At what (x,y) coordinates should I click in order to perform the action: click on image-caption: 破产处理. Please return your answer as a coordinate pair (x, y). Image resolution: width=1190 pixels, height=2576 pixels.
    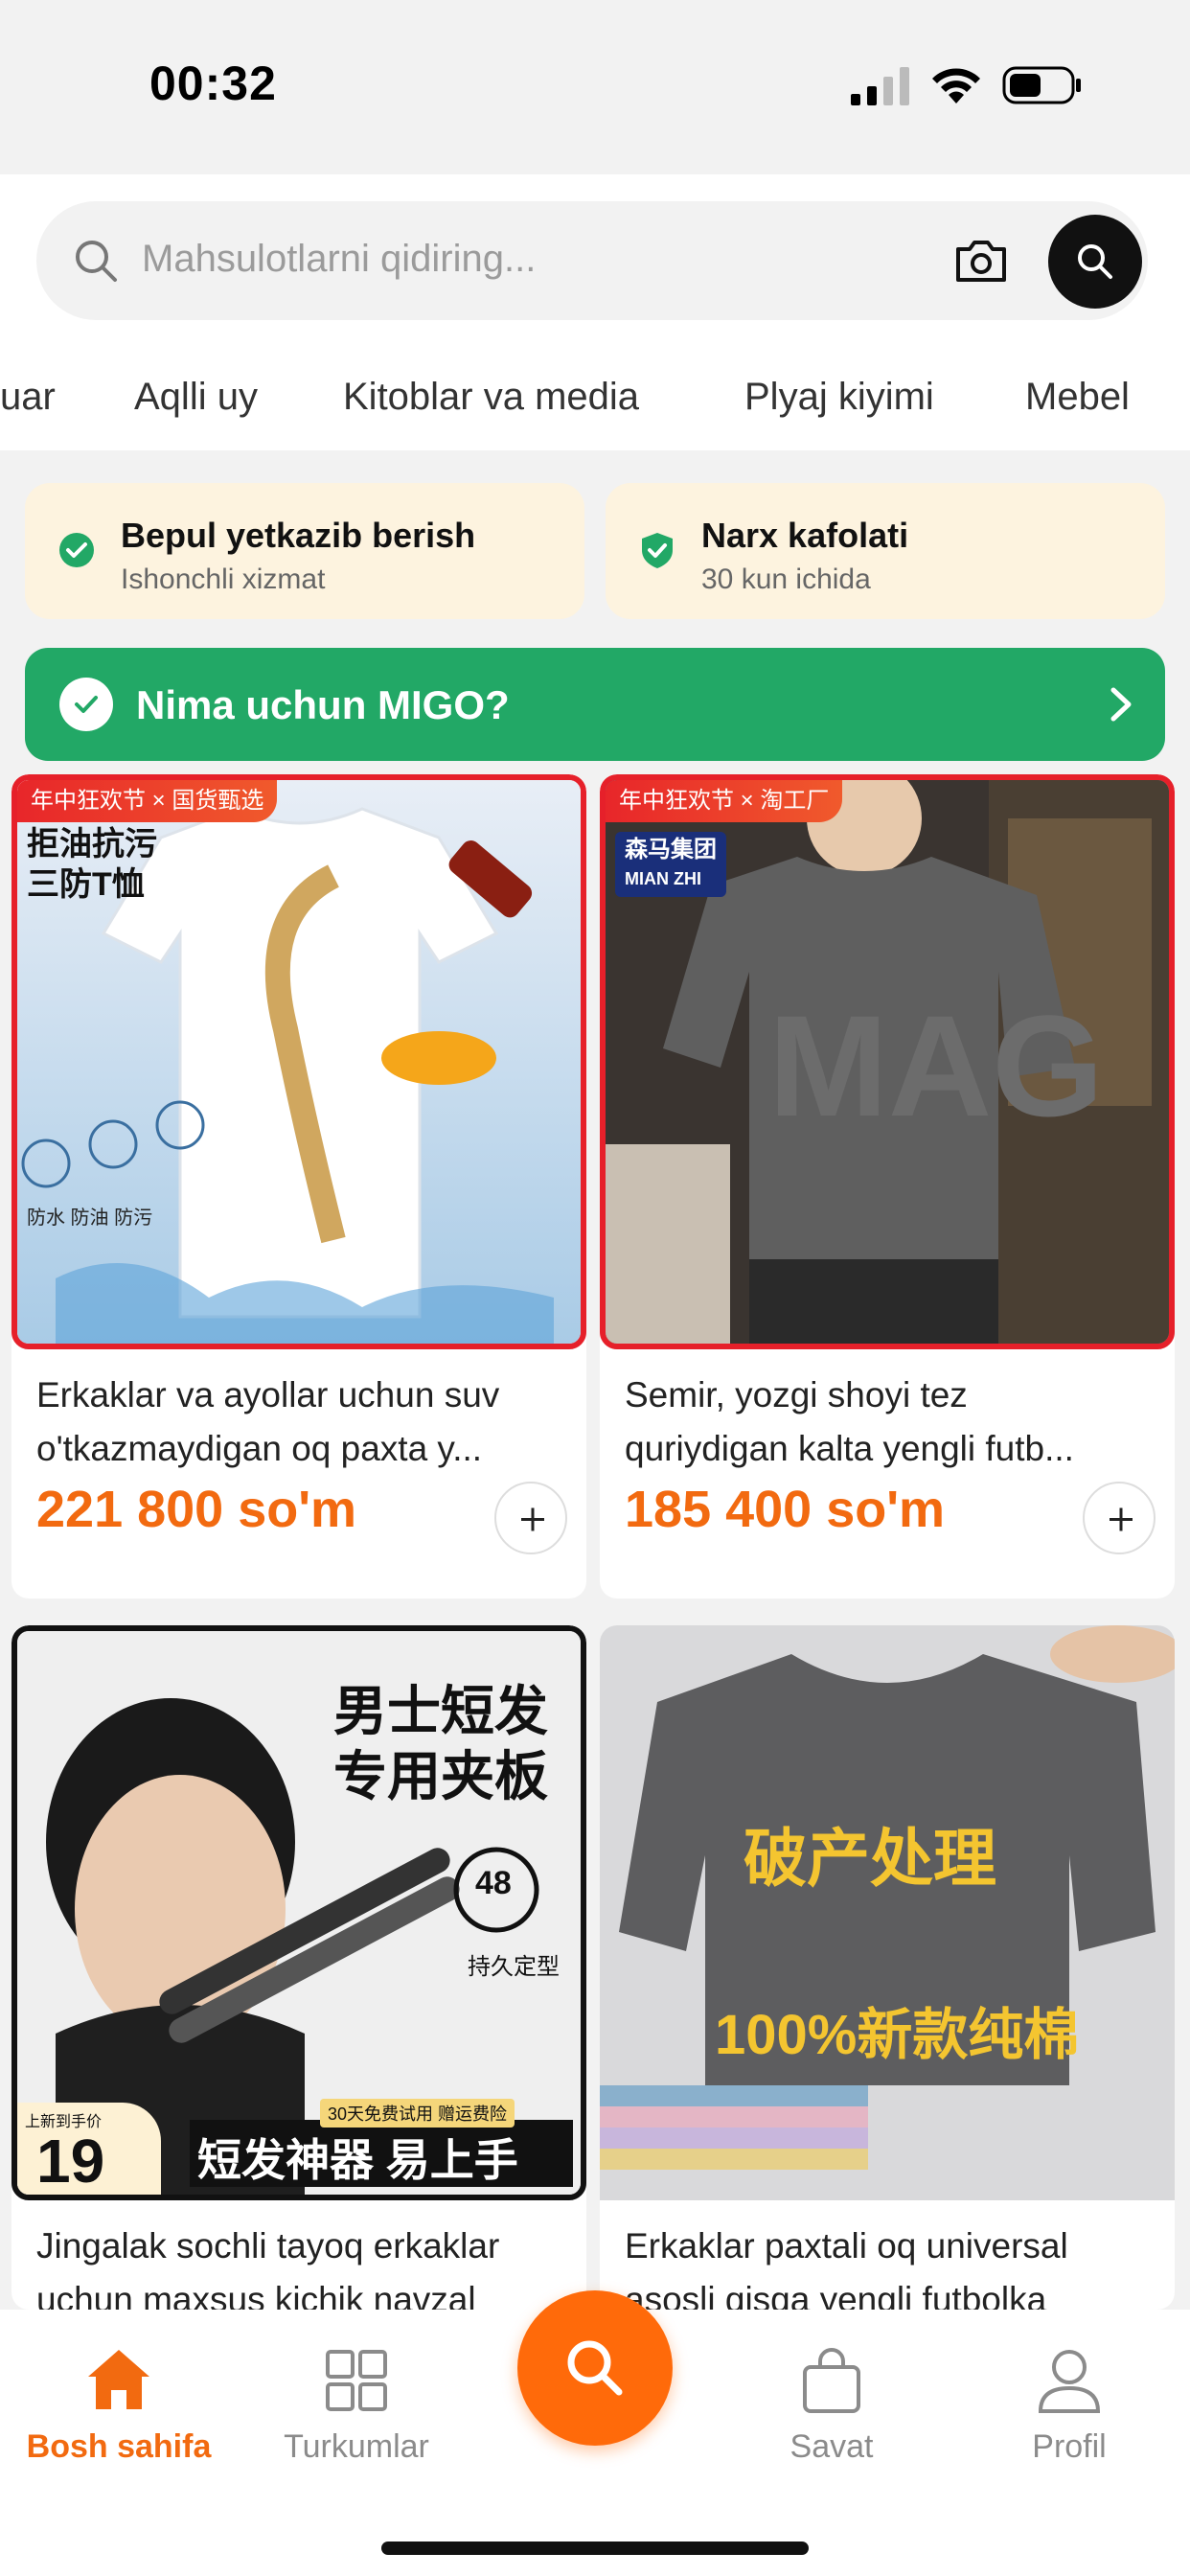
    Looking at the image, I should click on (870, 1858).